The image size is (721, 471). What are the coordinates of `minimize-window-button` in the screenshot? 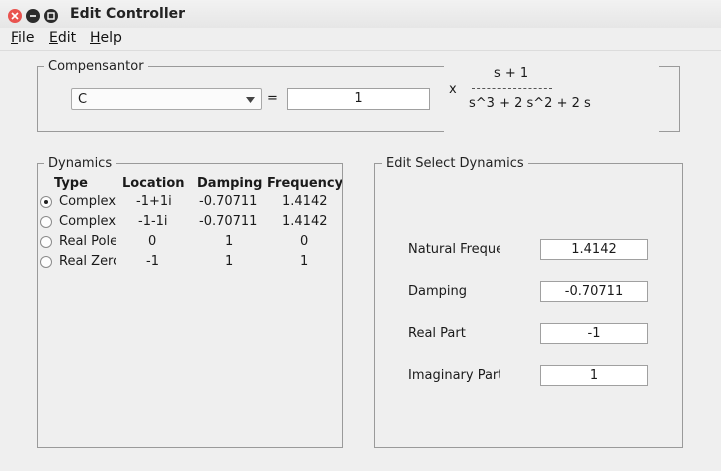 It's located at (33, 16).